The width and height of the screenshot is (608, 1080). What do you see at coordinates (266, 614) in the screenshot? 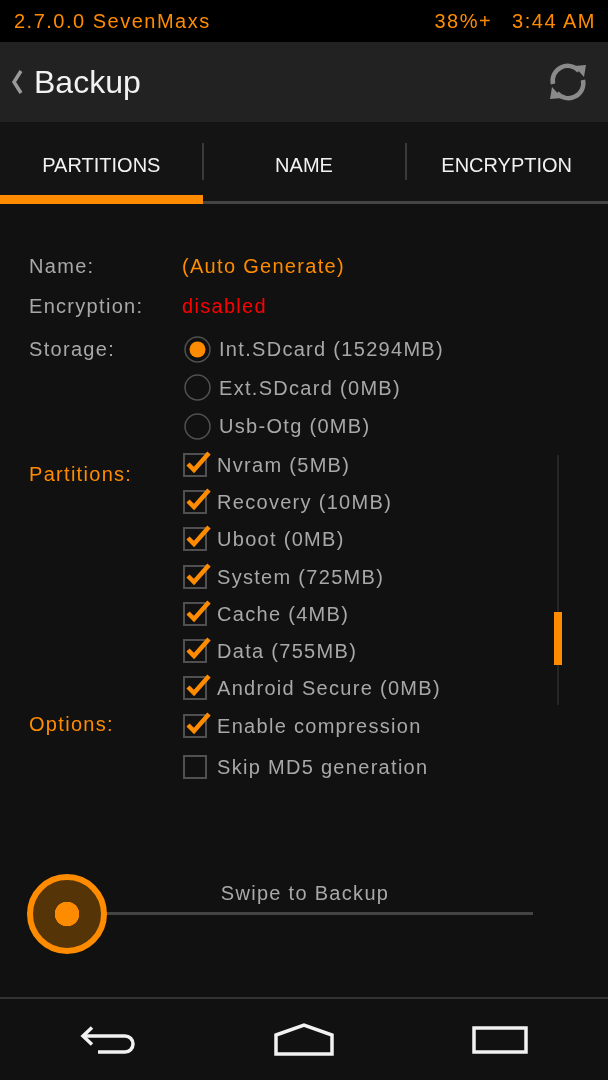
I see `partition-checkbox: Cache (4MB)` at bounding box center [266, 614].